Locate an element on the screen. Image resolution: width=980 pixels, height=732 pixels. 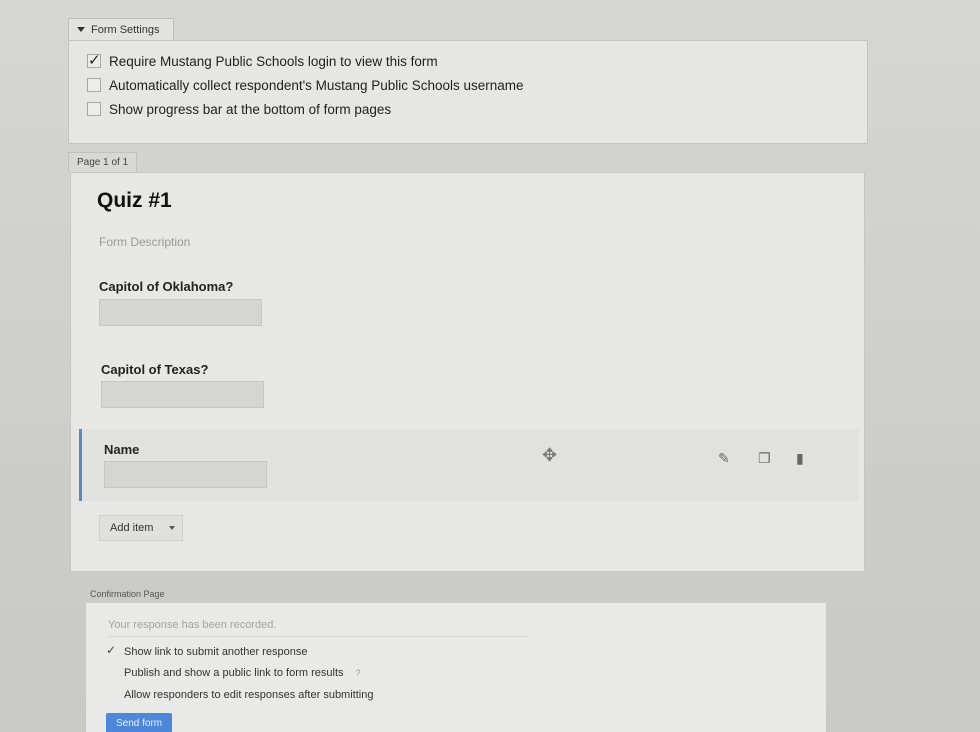
confirmation-page-tab: Confirmation Page is located at coordinates (127, 594).